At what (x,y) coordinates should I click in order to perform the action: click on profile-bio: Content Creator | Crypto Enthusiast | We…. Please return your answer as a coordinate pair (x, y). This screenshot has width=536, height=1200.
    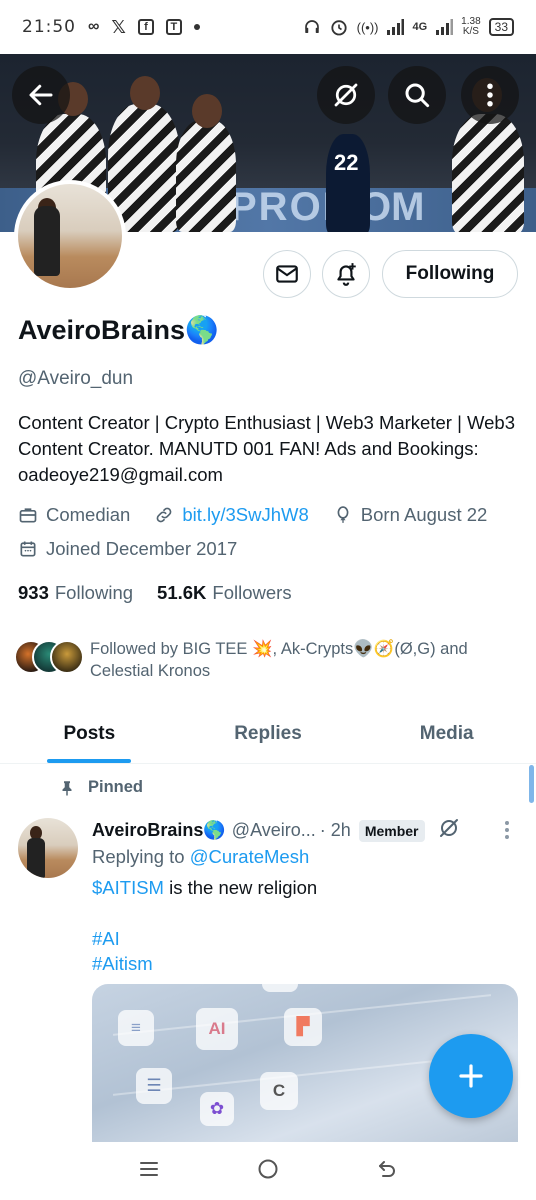
    Looking at the image, I should click on (267, 448).